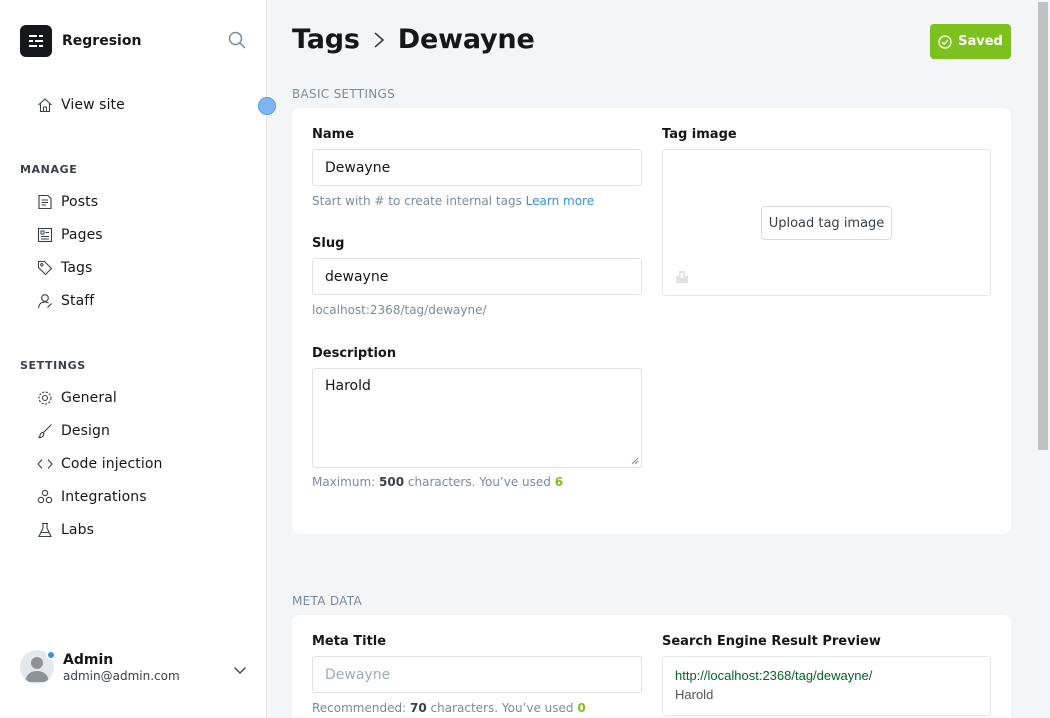  What do you see at coordinates (477, 276) in the screenshot?
I see `slug-input: dewayne` at bounding box center [477, 276].